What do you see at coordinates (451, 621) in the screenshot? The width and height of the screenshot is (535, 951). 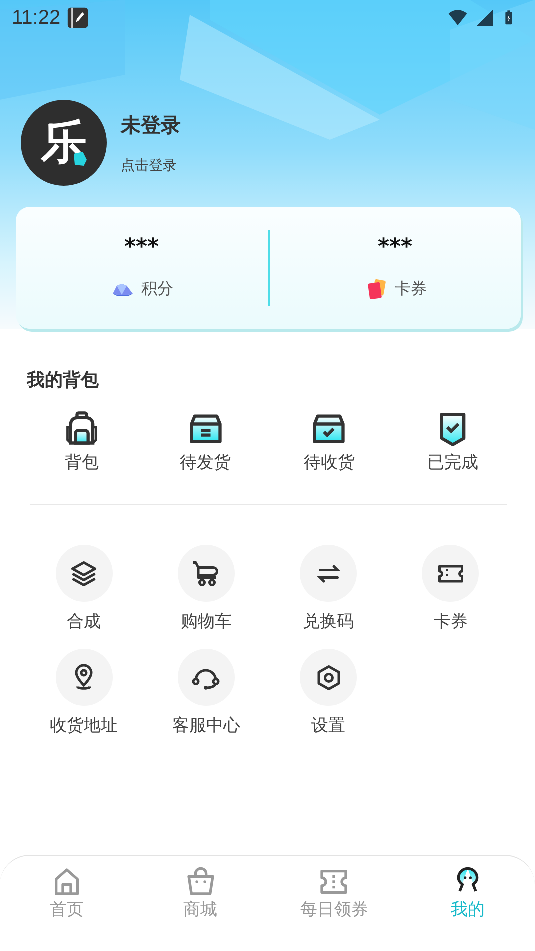 I see `menu-label: 卡券` at bounding box center [451, 621].